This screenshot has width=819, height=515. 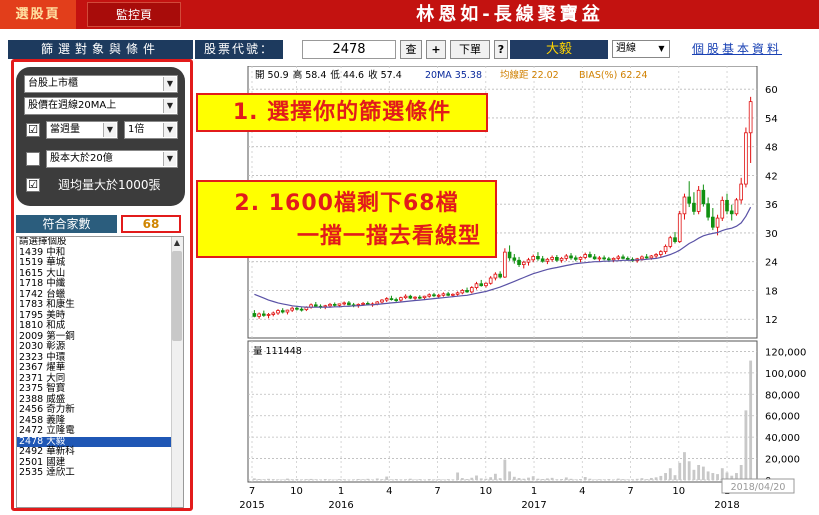 What do you see at coordinates (177, 243) in the screenshot?
I see `scroll-up-icon: ▲` at bounding box center [177, 243].